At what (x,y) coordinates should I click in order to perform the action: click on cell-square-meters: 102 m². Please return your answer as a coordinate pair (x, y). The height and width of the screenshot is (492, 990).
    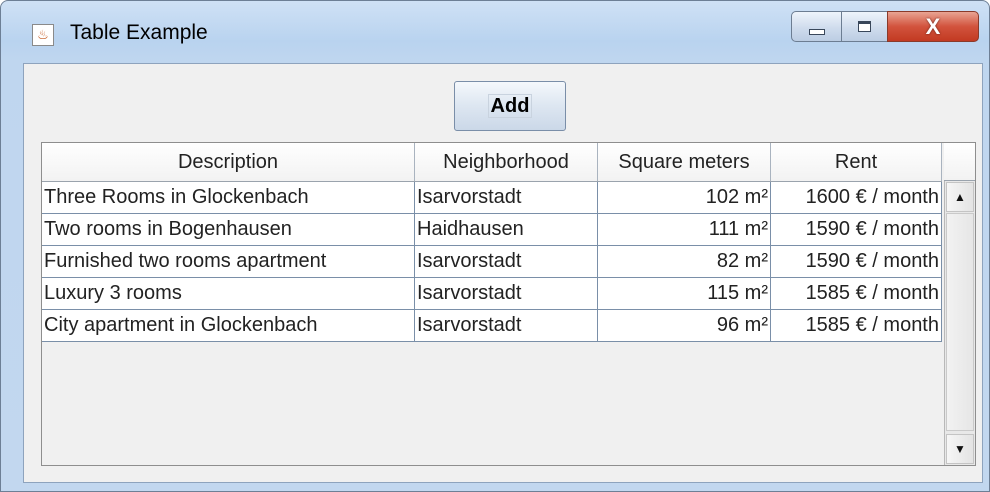
    Looking at the image, I should click on (684, 197).